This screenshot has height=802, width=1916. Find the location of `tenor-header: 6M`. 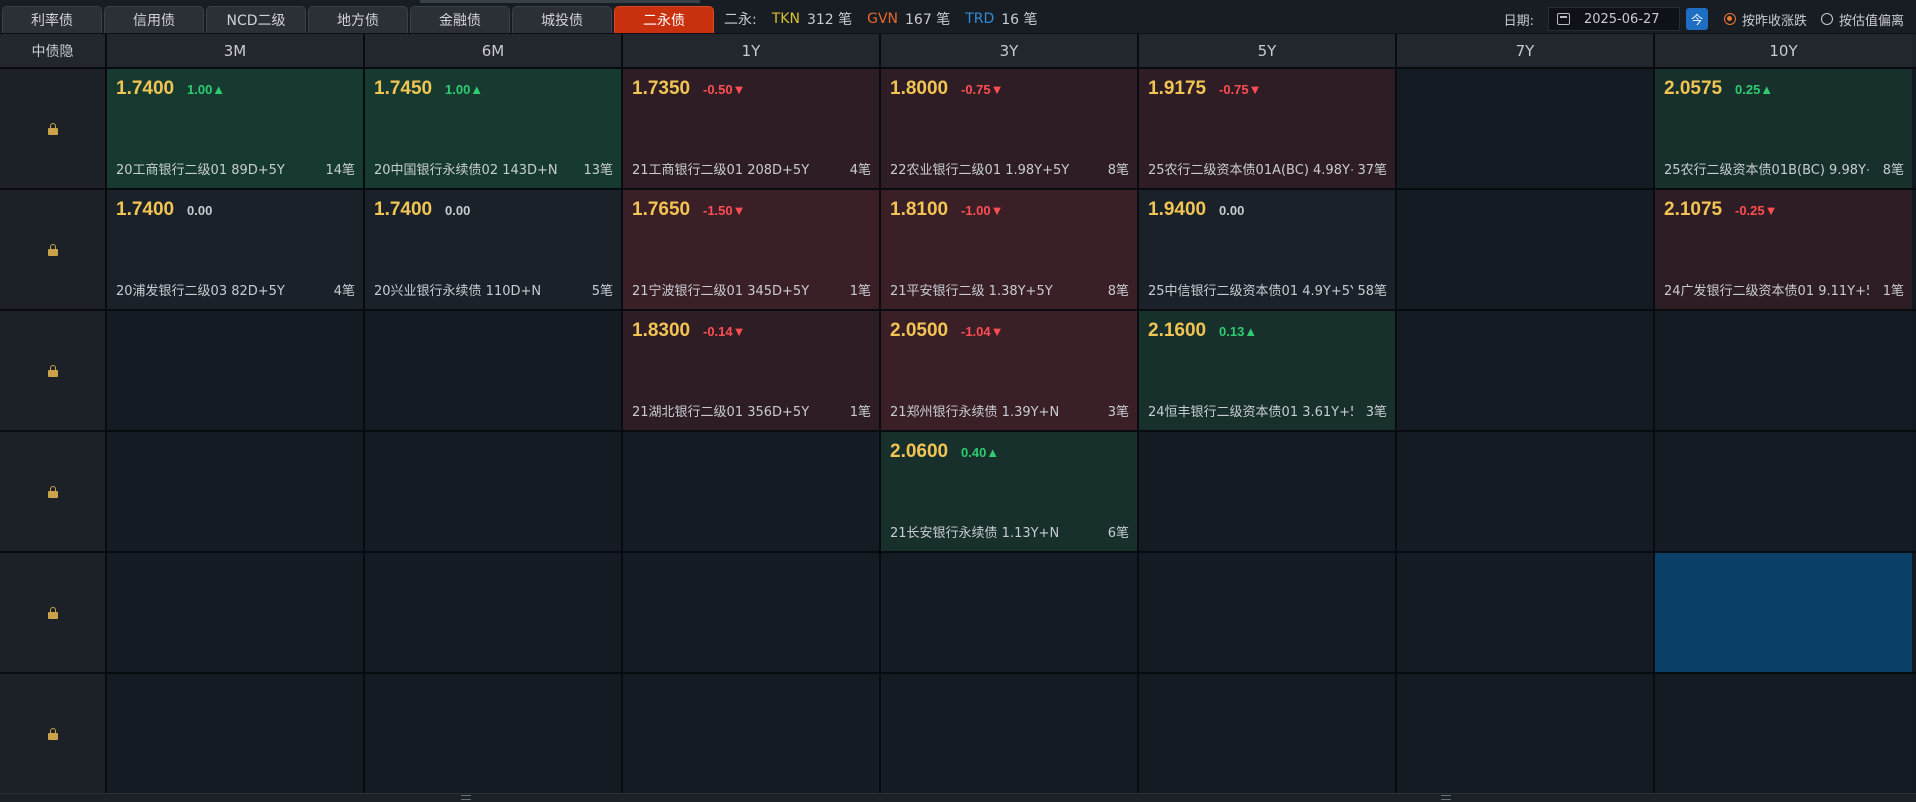

tenor-header: 6M is located at coordinates (494, 50).